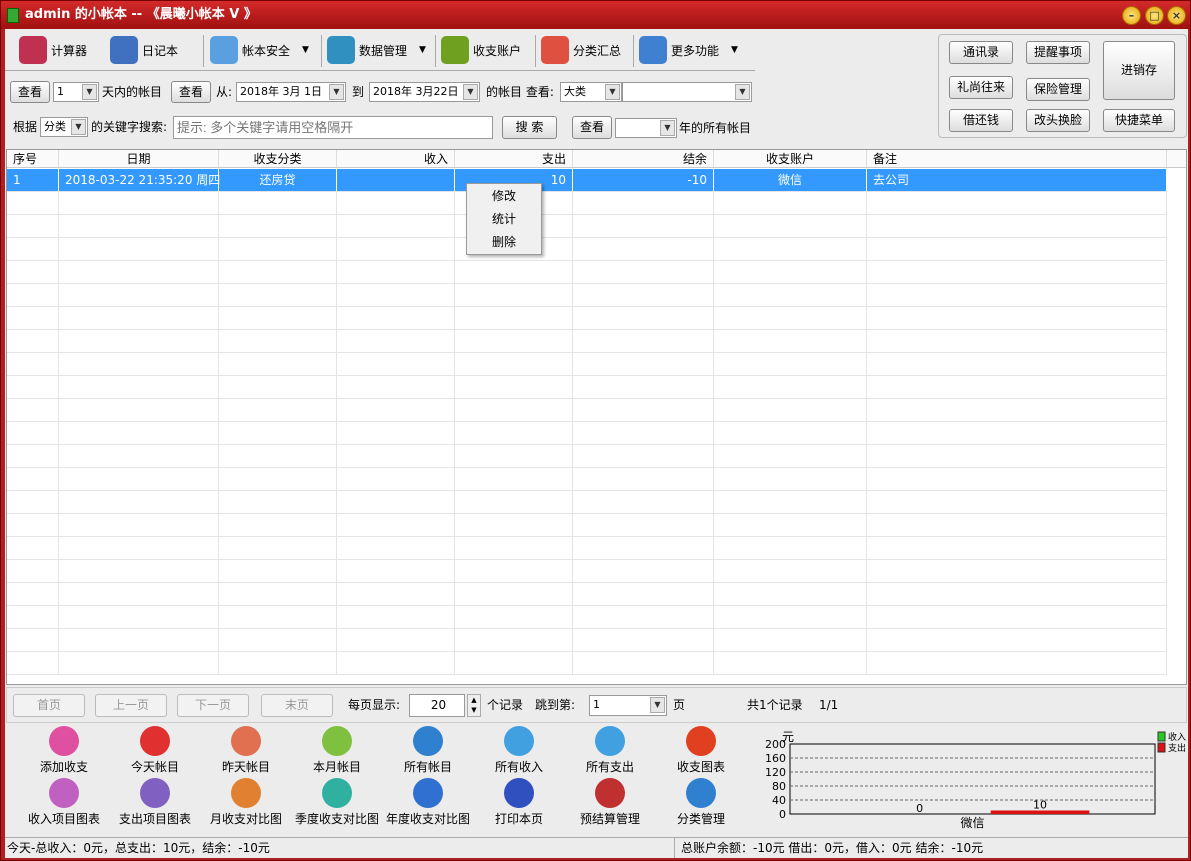 Image resolution: width=1191 pixels, height=861 pixels. Describe the element at coordinates (144, 50) in the screenshot. I see `toolbar-notebook-button: 日记本` at that location.